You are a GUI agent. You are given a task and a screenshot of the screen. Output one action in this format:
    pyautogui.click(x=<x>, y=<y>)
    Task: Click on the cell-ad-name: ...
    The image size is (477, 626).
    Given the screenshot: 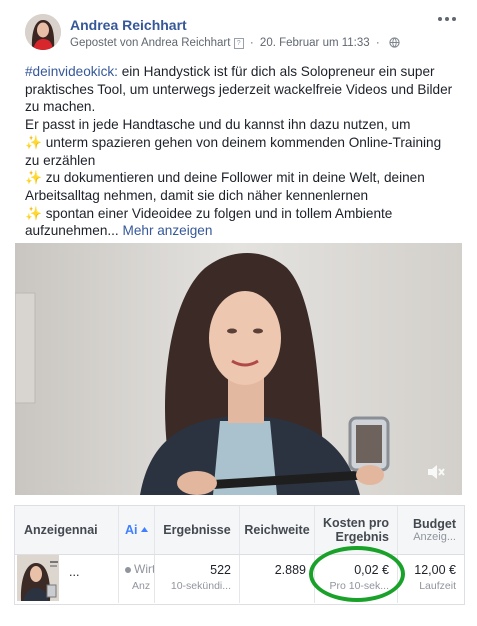 What is the action you would take?
    pyautogui.click(x=67, y=579)
    